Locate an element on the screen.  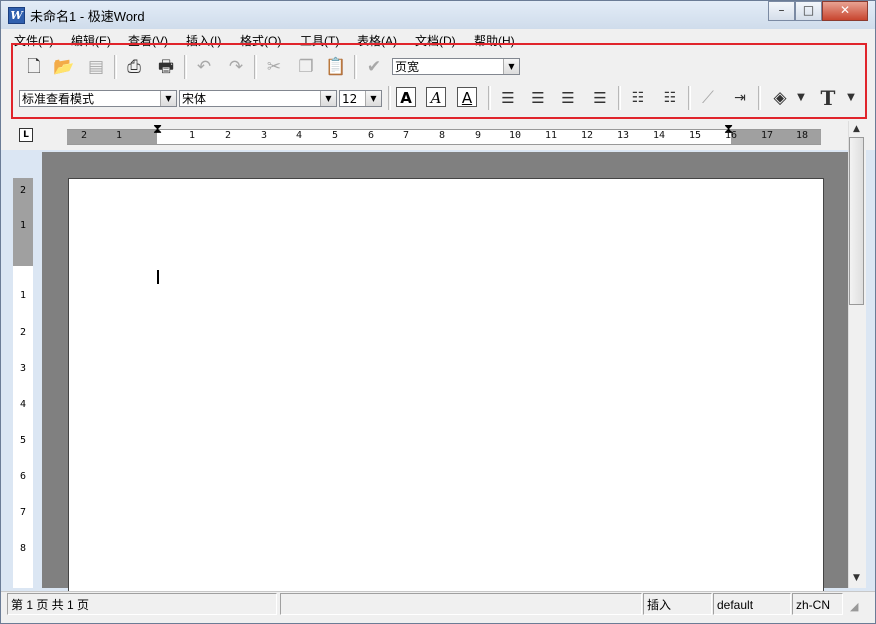
toolbar-highlight-box is located at coordinates (439, 81).